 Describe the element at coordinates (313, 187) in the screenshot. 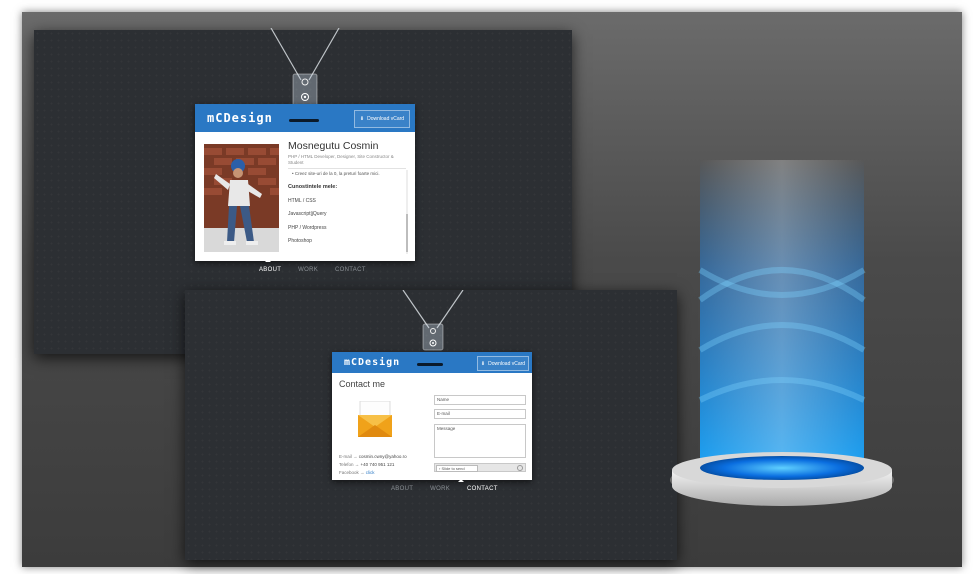

I see `skills-heading: Cunostintele mele:` at that location.